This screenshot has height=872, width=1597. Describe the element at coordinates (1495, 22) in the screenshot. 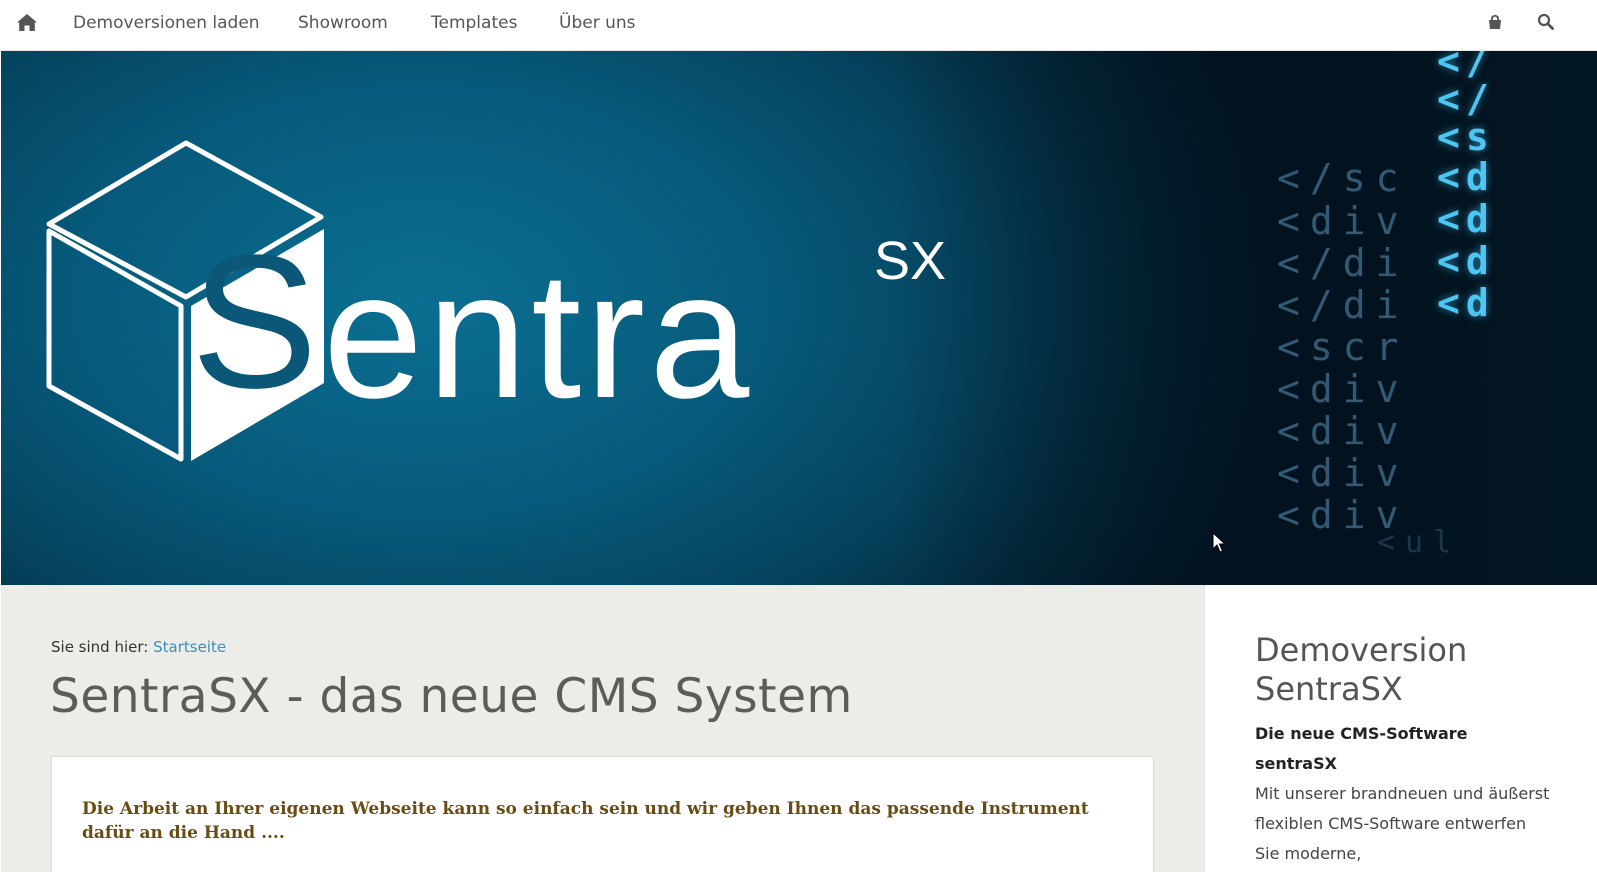

I see `shopping-bag-icon` at that location.